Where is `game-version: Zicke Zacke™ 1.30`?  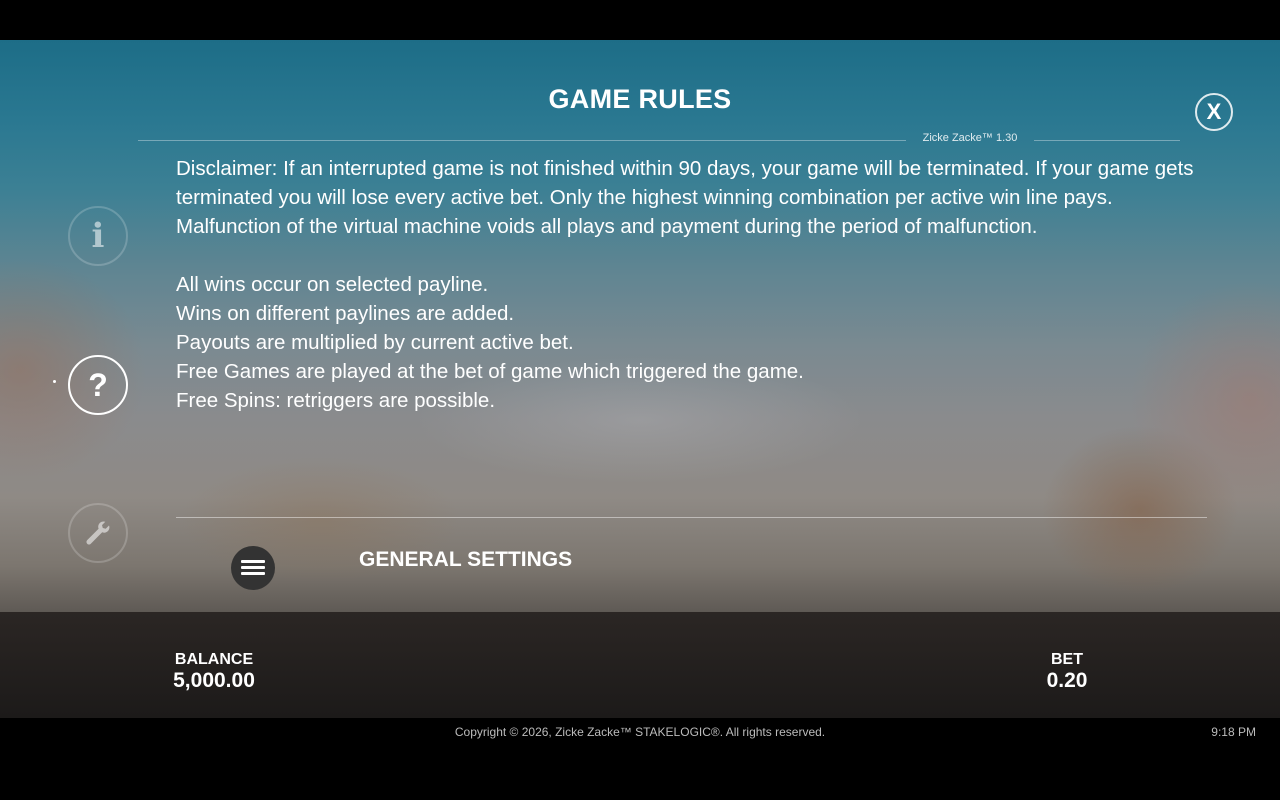 game-version: Zicke Zacke™ 1.30 is located at coordinates (970, 138).